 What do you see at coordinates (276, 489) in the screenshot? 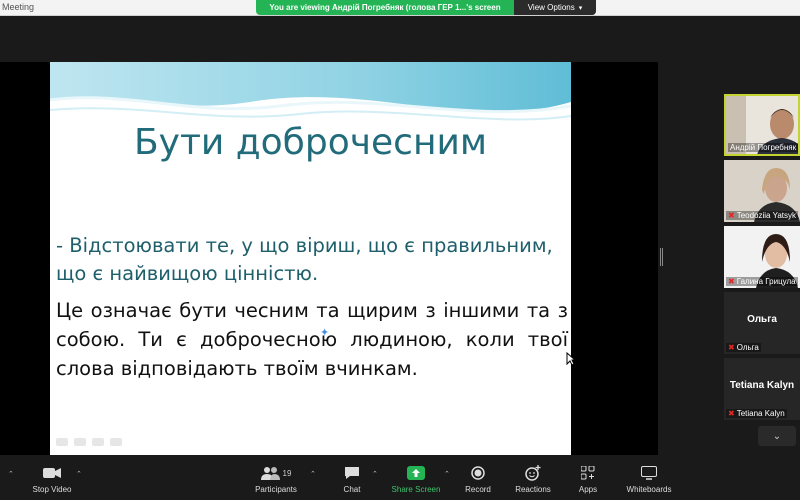
I see `participants-label: Participants` at bounding box center [276, 489].